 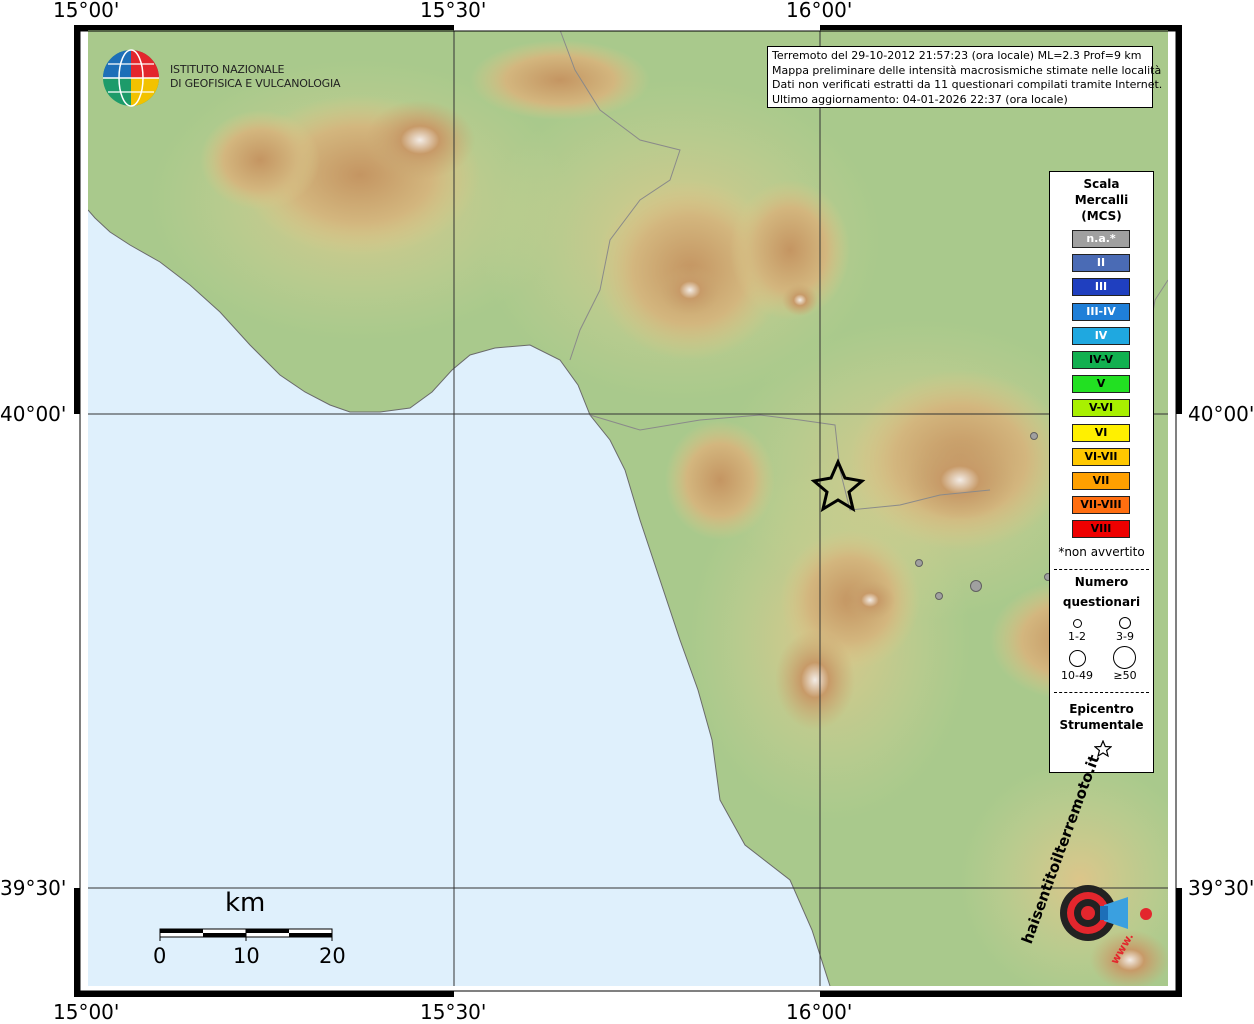 What do you see at coordinates (1101, 263) in the screenshot?
I see `mcs-scale-item: II` at bounding box center [1101, 263].